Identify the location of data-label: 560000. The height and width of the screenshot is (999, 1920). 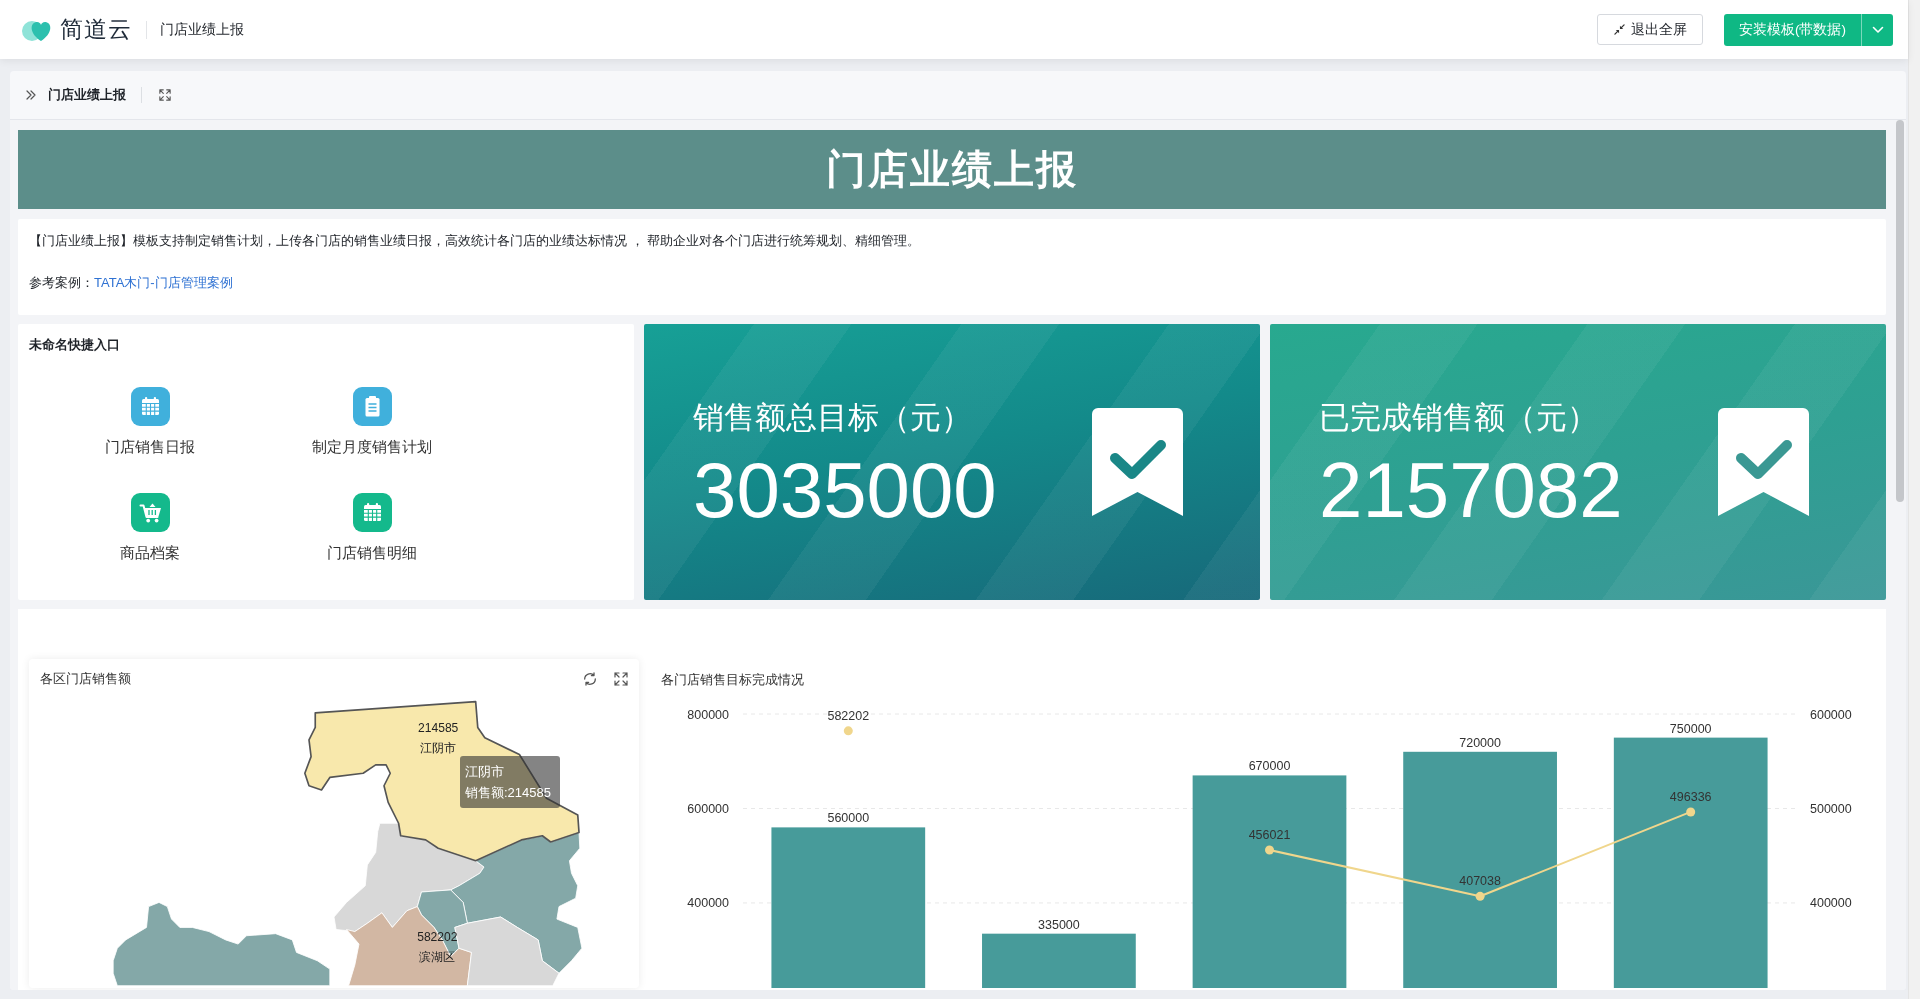
(848, 818).